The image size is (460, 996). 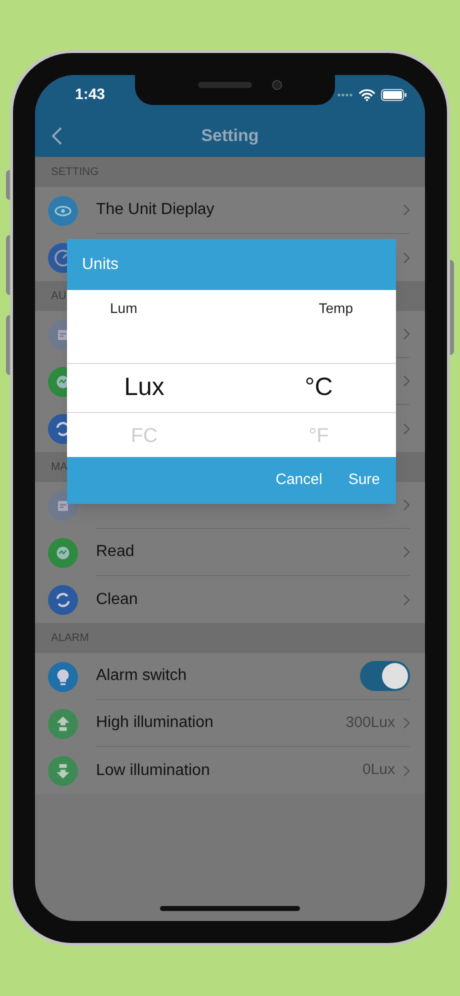 I want to click on settings-row: Low illumination 0Lux, so click(x=230, y=770).